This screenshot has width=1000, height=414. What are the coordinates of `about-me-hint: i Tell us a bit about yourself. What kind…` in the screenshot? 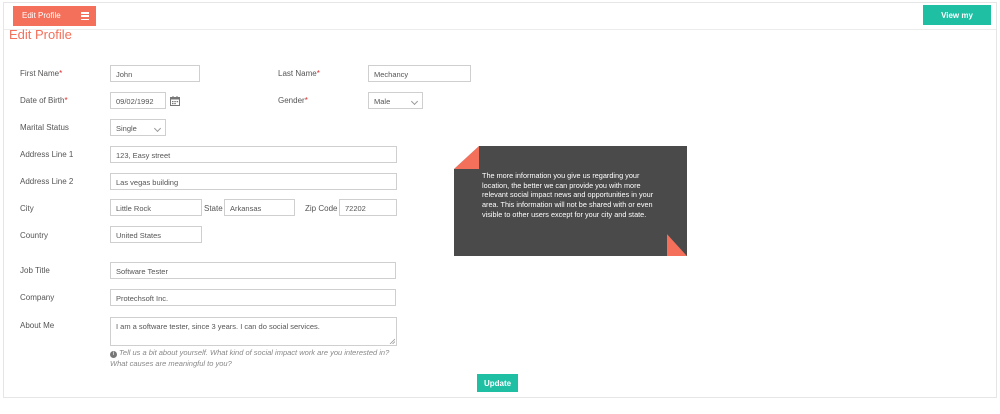 It's located at (250, 358).